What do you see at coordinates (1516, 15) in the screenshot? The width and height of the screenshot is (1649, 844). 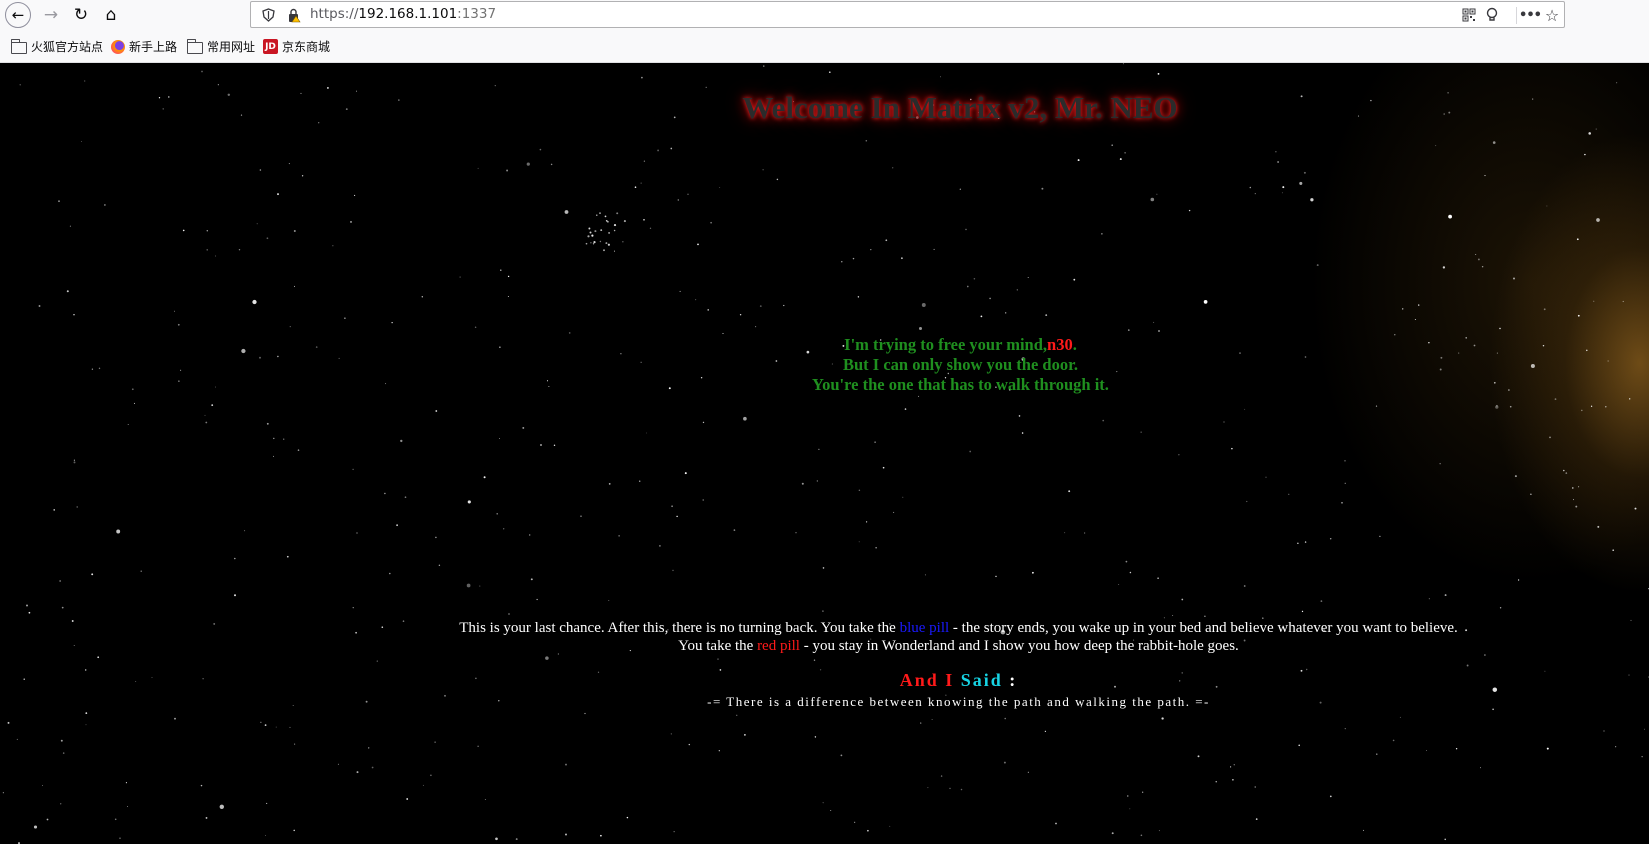 I see `toolbar-separator` at bounding box center [1516, 15].